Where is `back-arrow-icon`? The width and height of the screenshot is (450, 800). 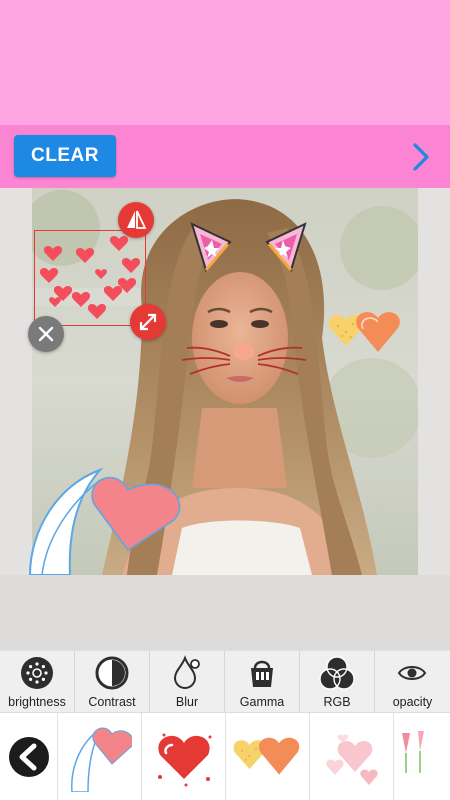 back-arrow-icon is located at coordinates (28, 757).